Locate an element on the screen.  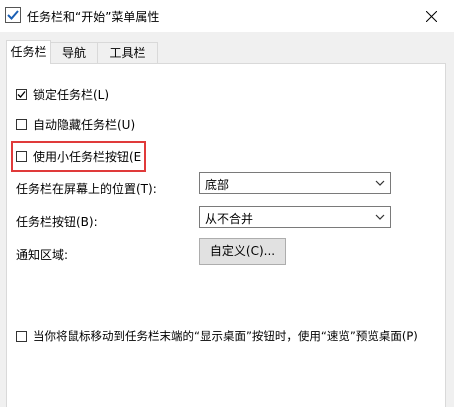
auto-hide-option: 自动隐藏任务栏(U) is located at coordinates (75, 124).